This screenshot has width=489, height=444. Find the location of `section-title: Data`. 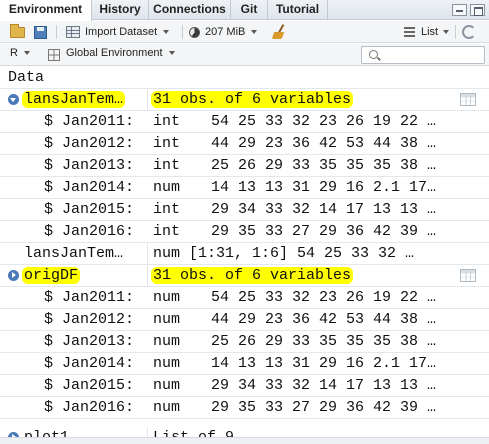

section-title: Data is located at coordinates (26, 77).